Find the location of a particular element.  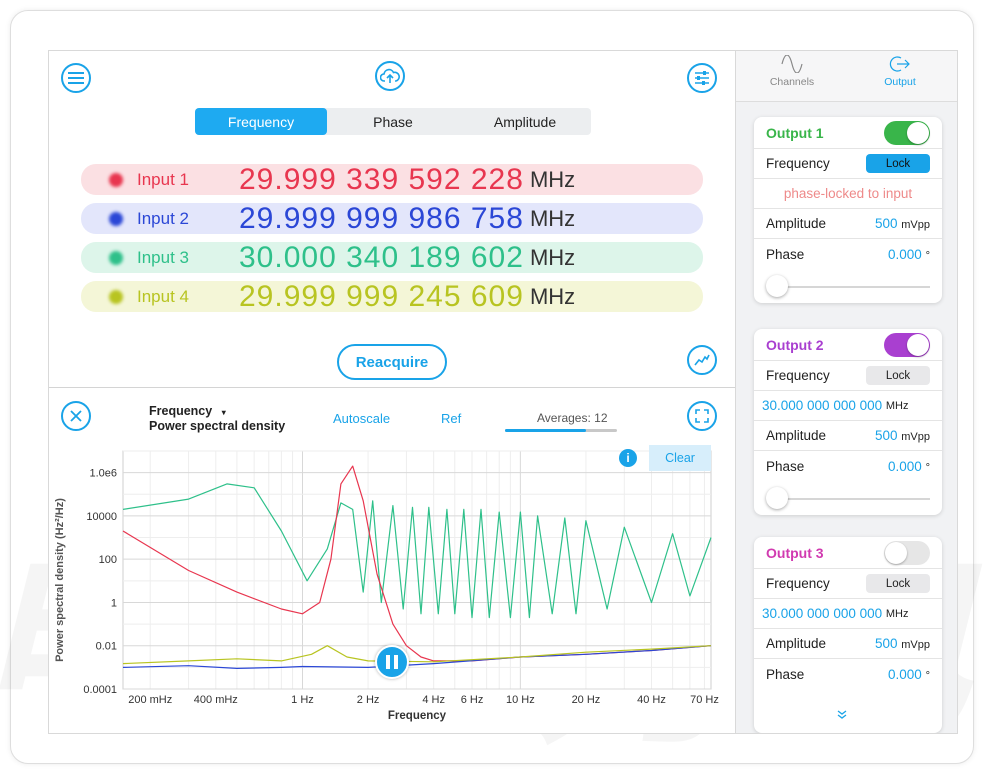

y-axis-label: Power spectral density (Hz²/Hz) is located at coordinates (60, 580).